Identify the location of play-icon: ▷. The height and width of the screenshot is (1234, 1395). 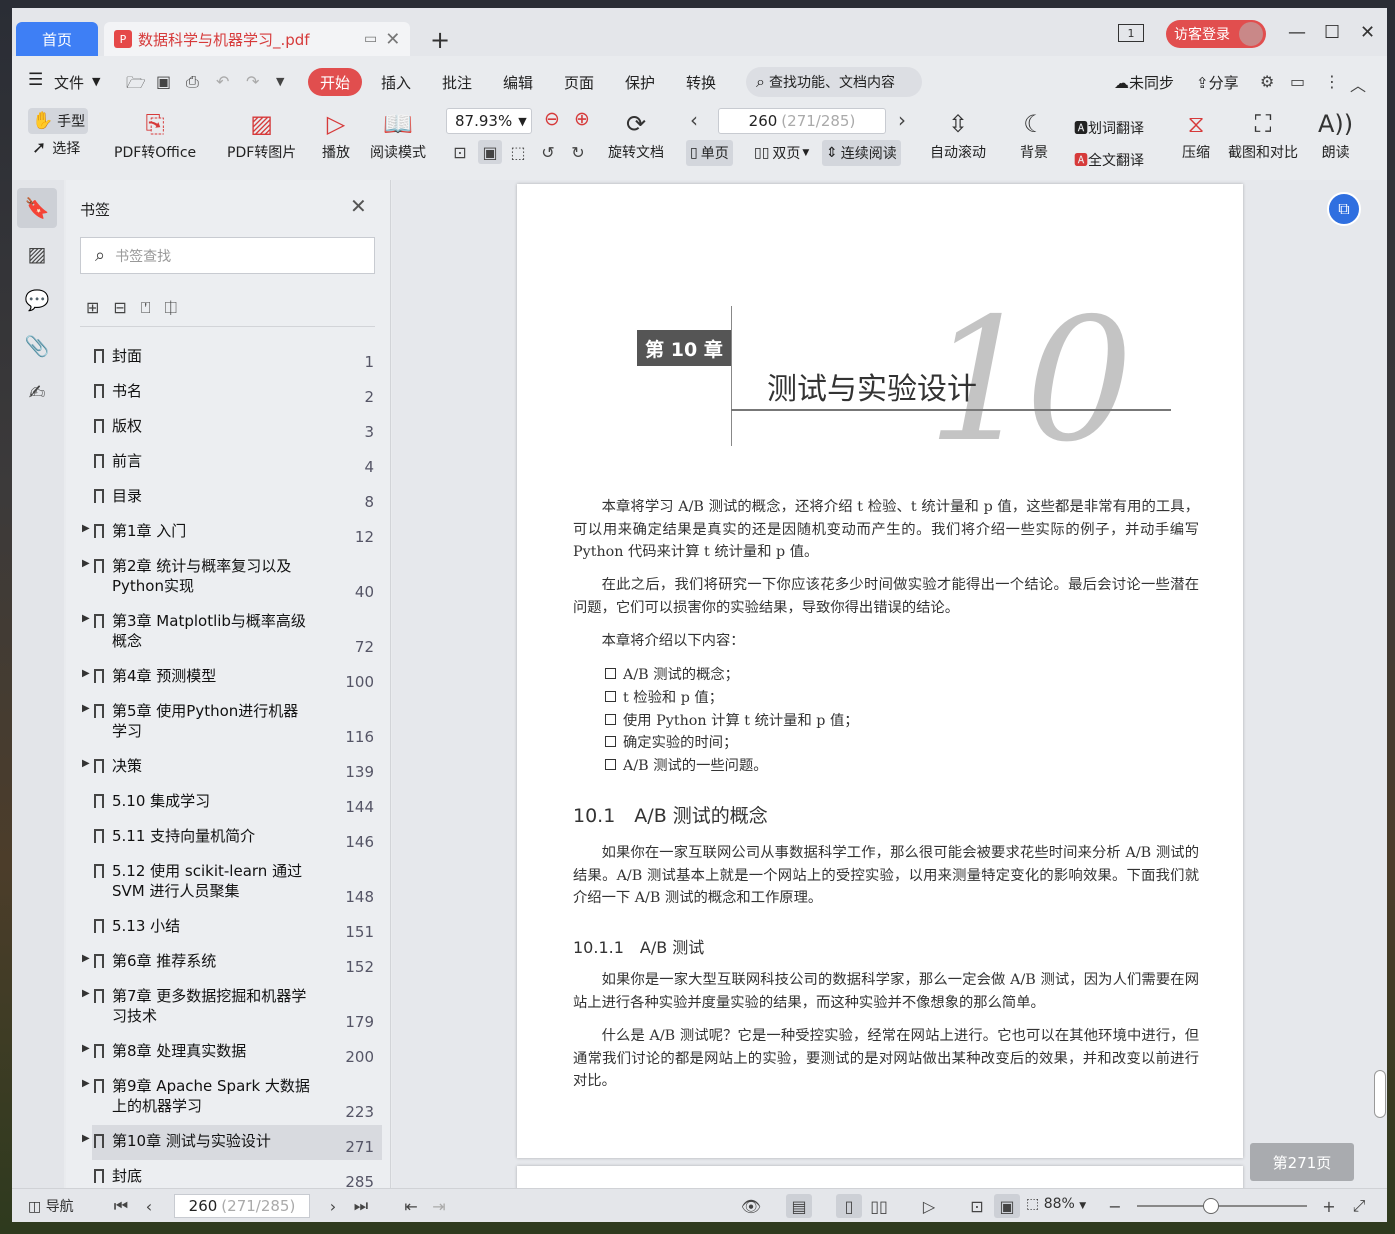
(929, 1206).